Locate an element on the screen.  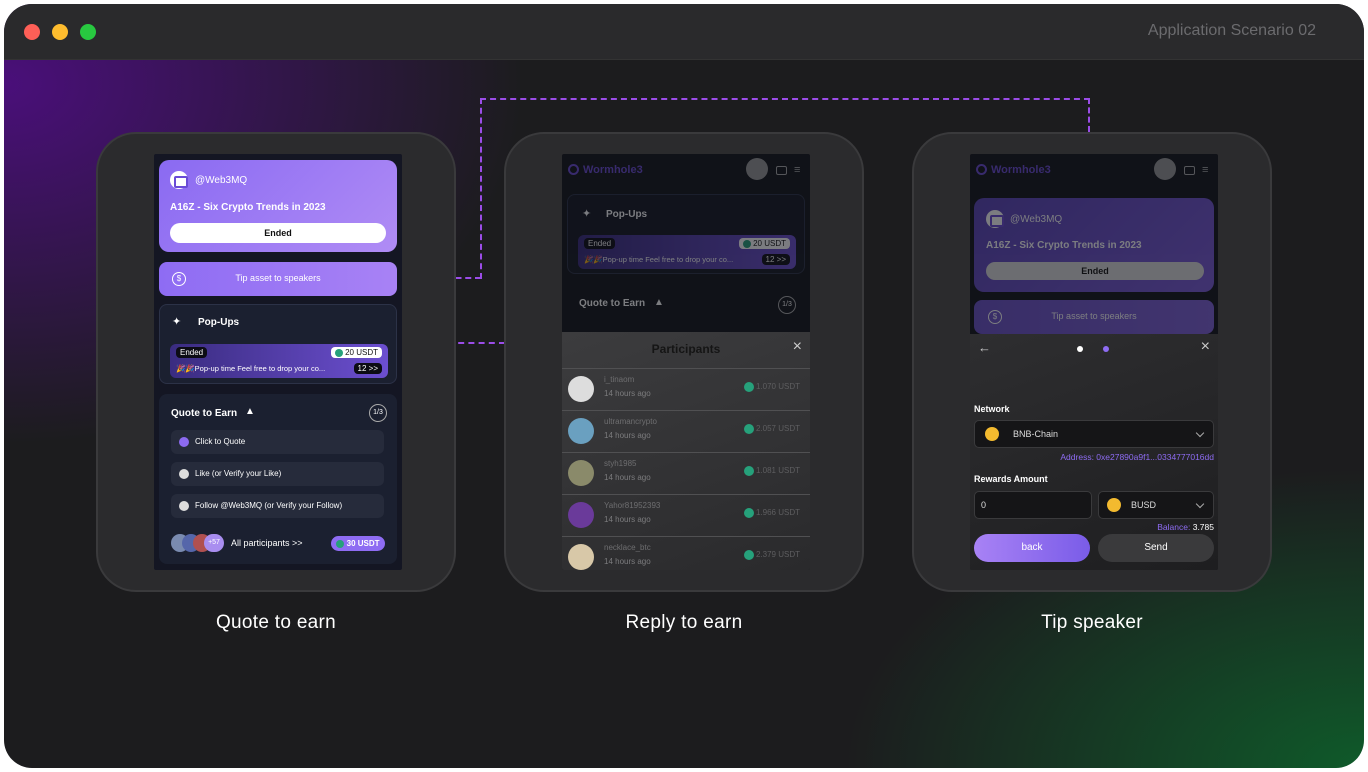
title-bar: Application Scenario 02 is located at coordinates (684, 32).